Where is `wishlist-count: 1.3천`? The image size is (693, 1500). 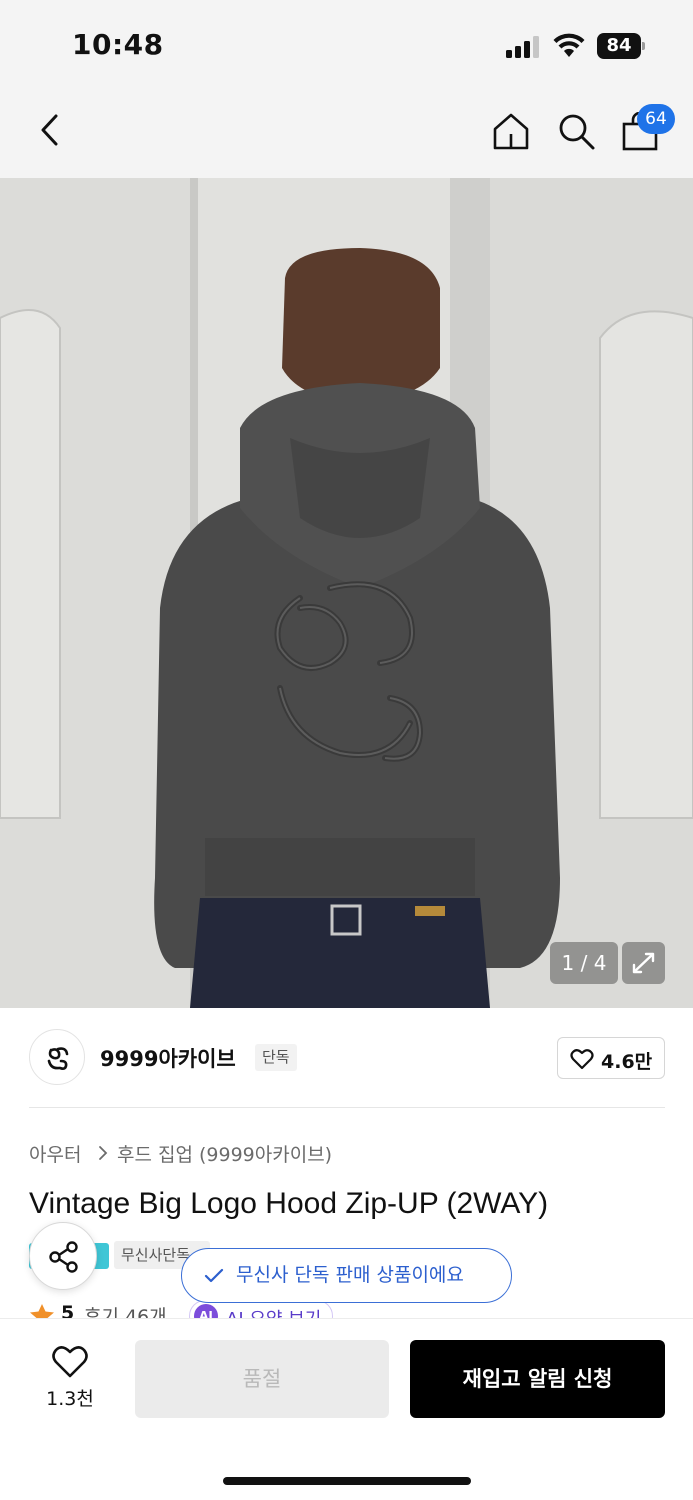
wishlist-count: 1.3천 is located at coordinates (70, 1399).